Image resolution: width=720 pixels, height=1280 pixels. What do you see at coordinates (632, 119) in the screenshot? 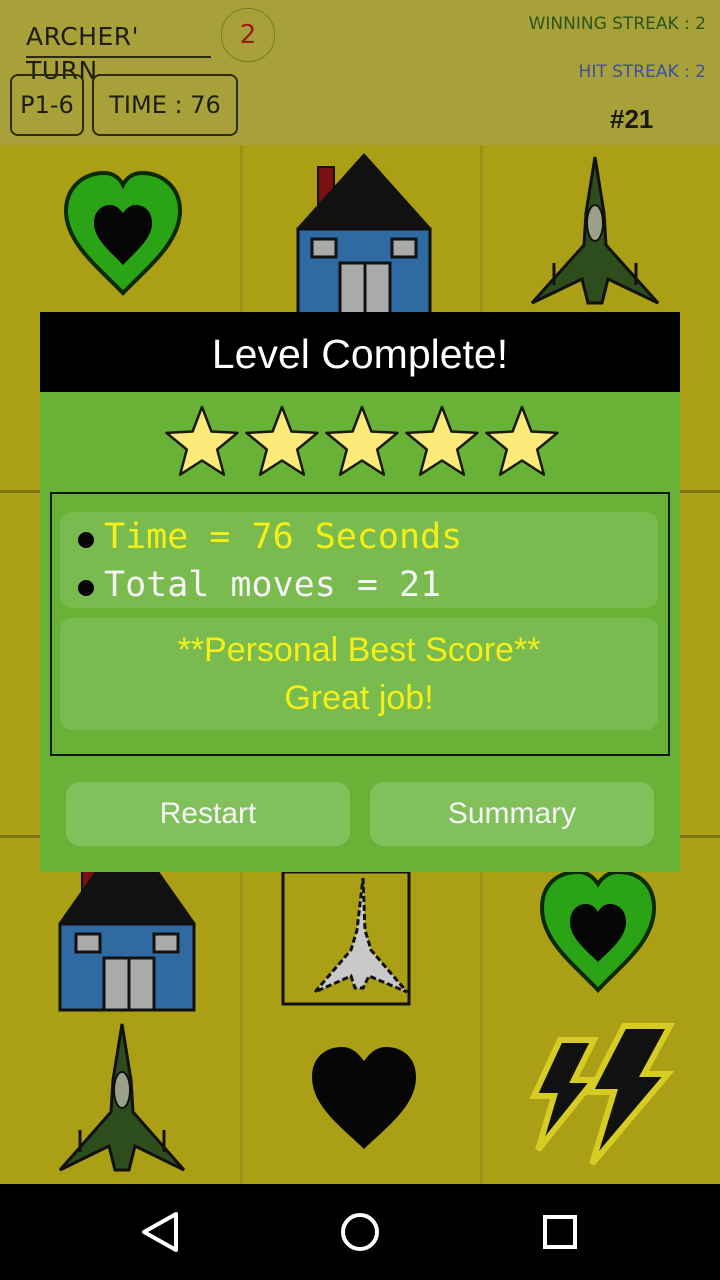
I see `move-number: #21` at bounding box center [632, 119].